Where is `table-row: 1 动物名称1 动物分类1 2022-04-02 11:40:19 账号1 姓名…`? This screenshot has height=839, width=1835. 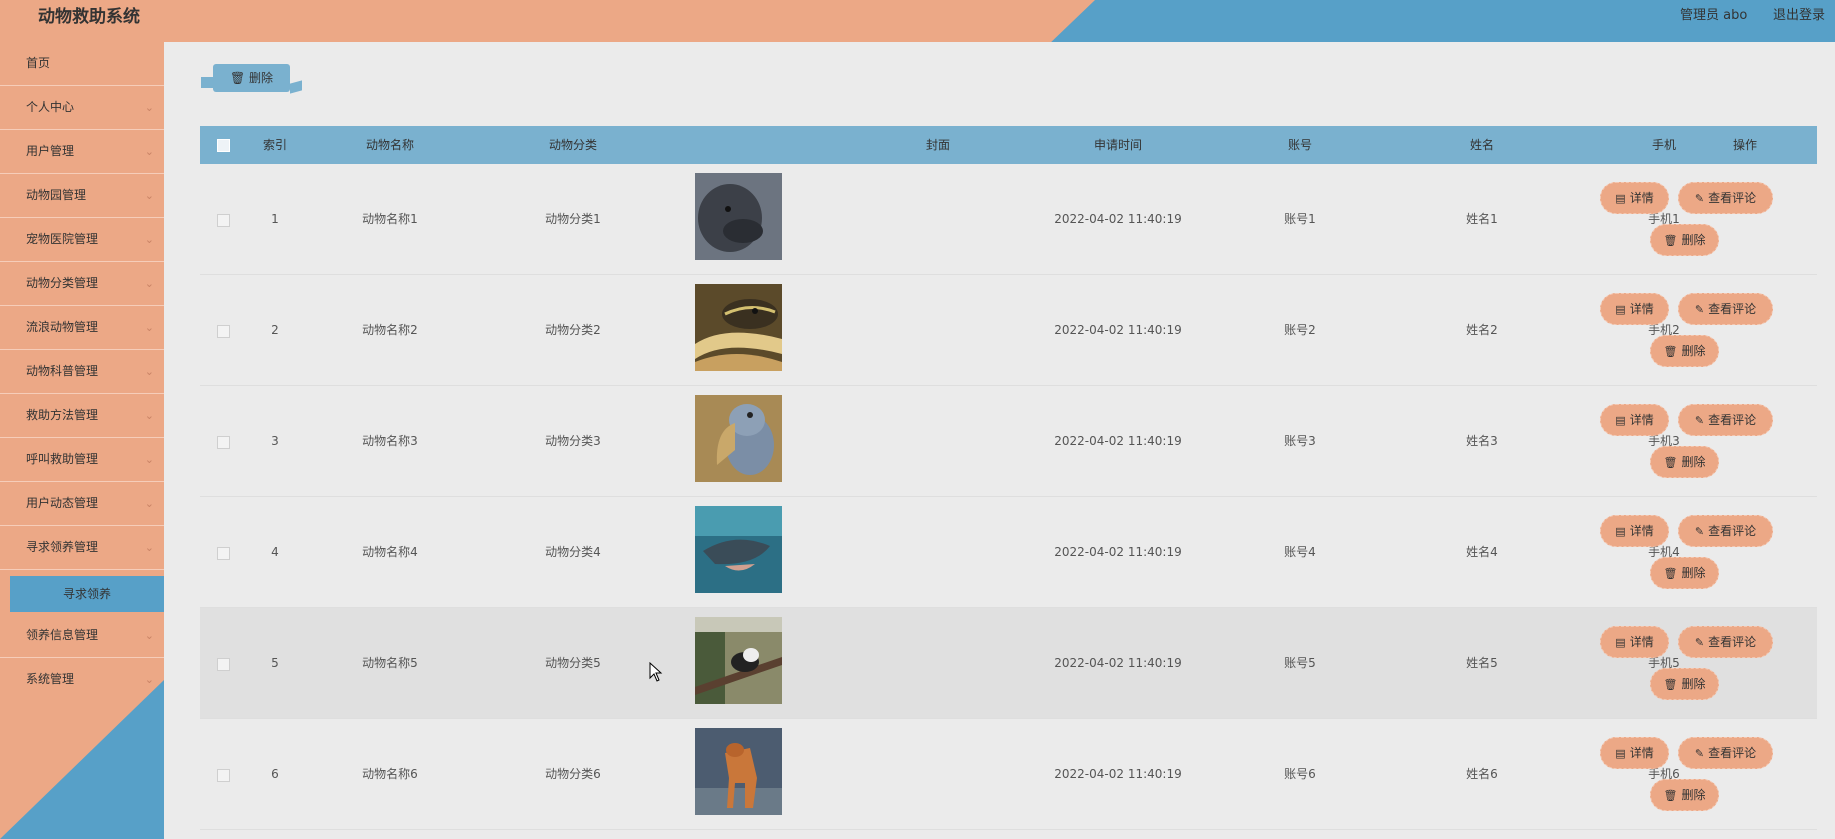
table-row: 1 动物名称1 动物分类1 2022-04-02 11:40:19 账号1 姓名… is located at coordinates (1008, 219).